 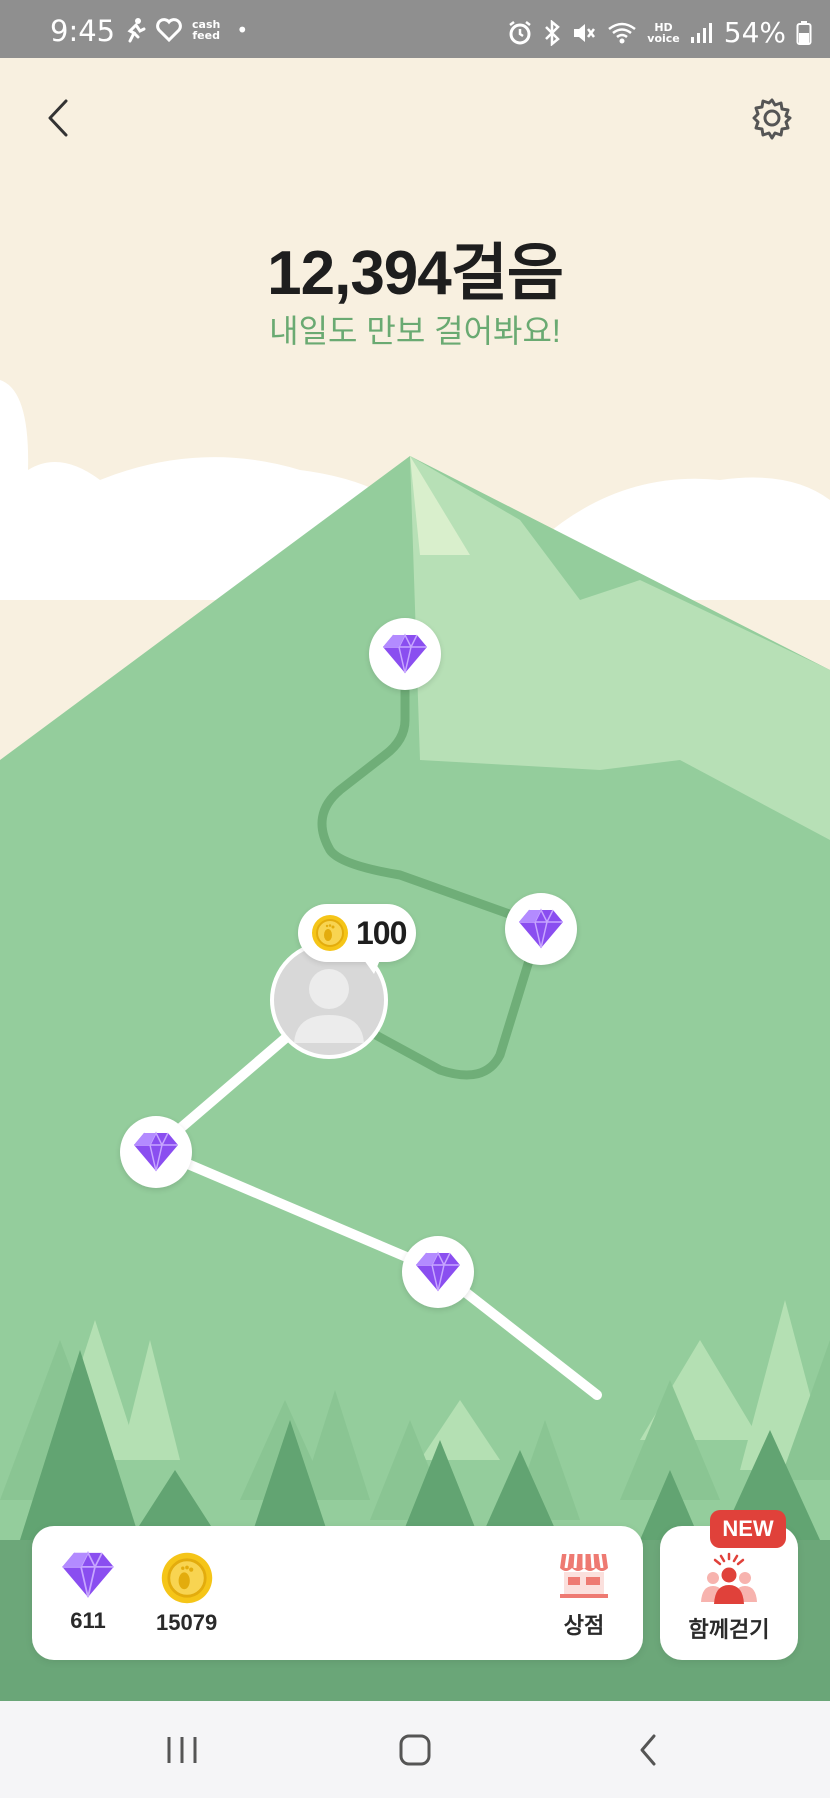 What do you see at coordinates (804, 32) in the screenshot?
I see `battery-icon` at bounding box center [804, 32].